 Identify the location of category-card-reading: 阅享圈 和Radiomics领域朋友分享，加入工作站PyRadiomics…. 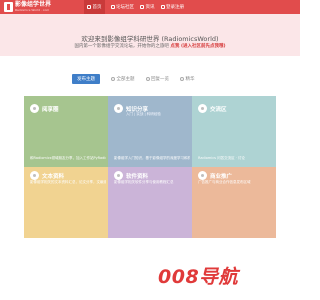
(66, 131).